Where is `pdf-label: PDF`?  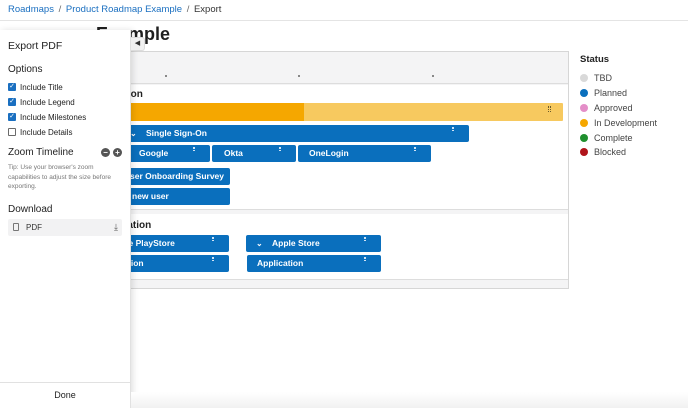
pdf-label: PDF is located at coordinates (34, 227).